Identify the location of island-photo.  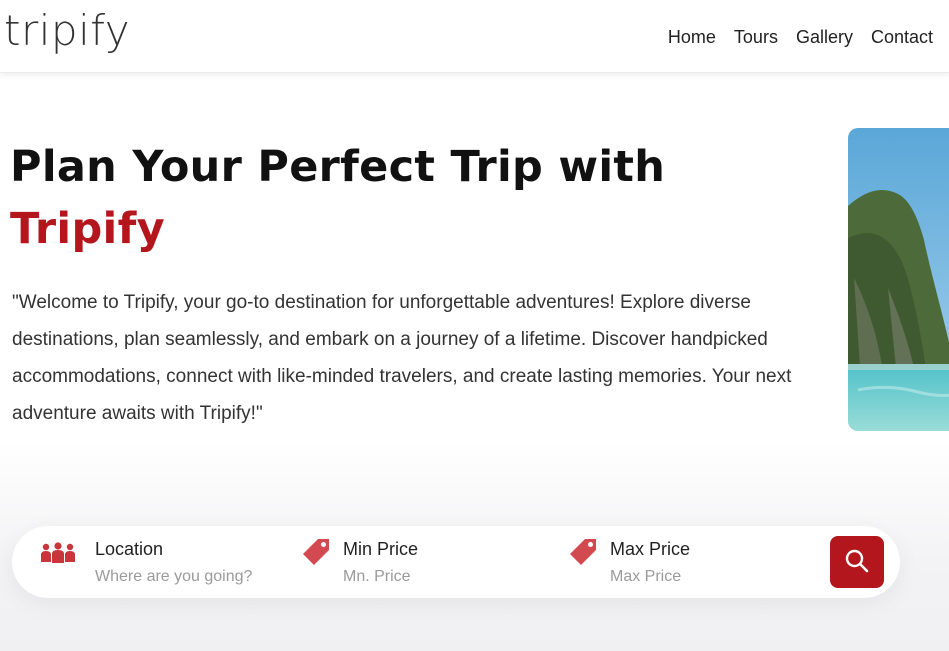
(898, 279).